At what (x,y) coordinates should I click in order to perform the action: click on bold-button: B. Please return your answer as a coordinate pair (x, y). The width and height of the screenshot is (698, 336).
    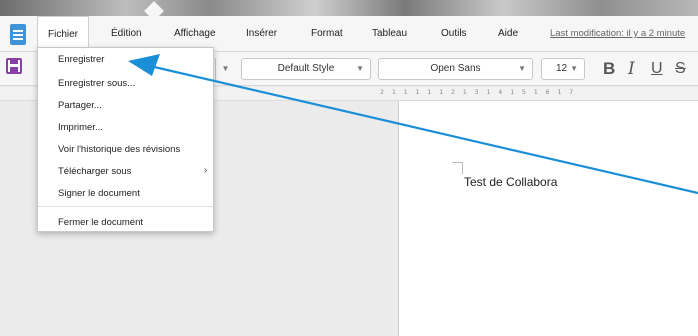
    Looking at the image, I should click on (609, 69).